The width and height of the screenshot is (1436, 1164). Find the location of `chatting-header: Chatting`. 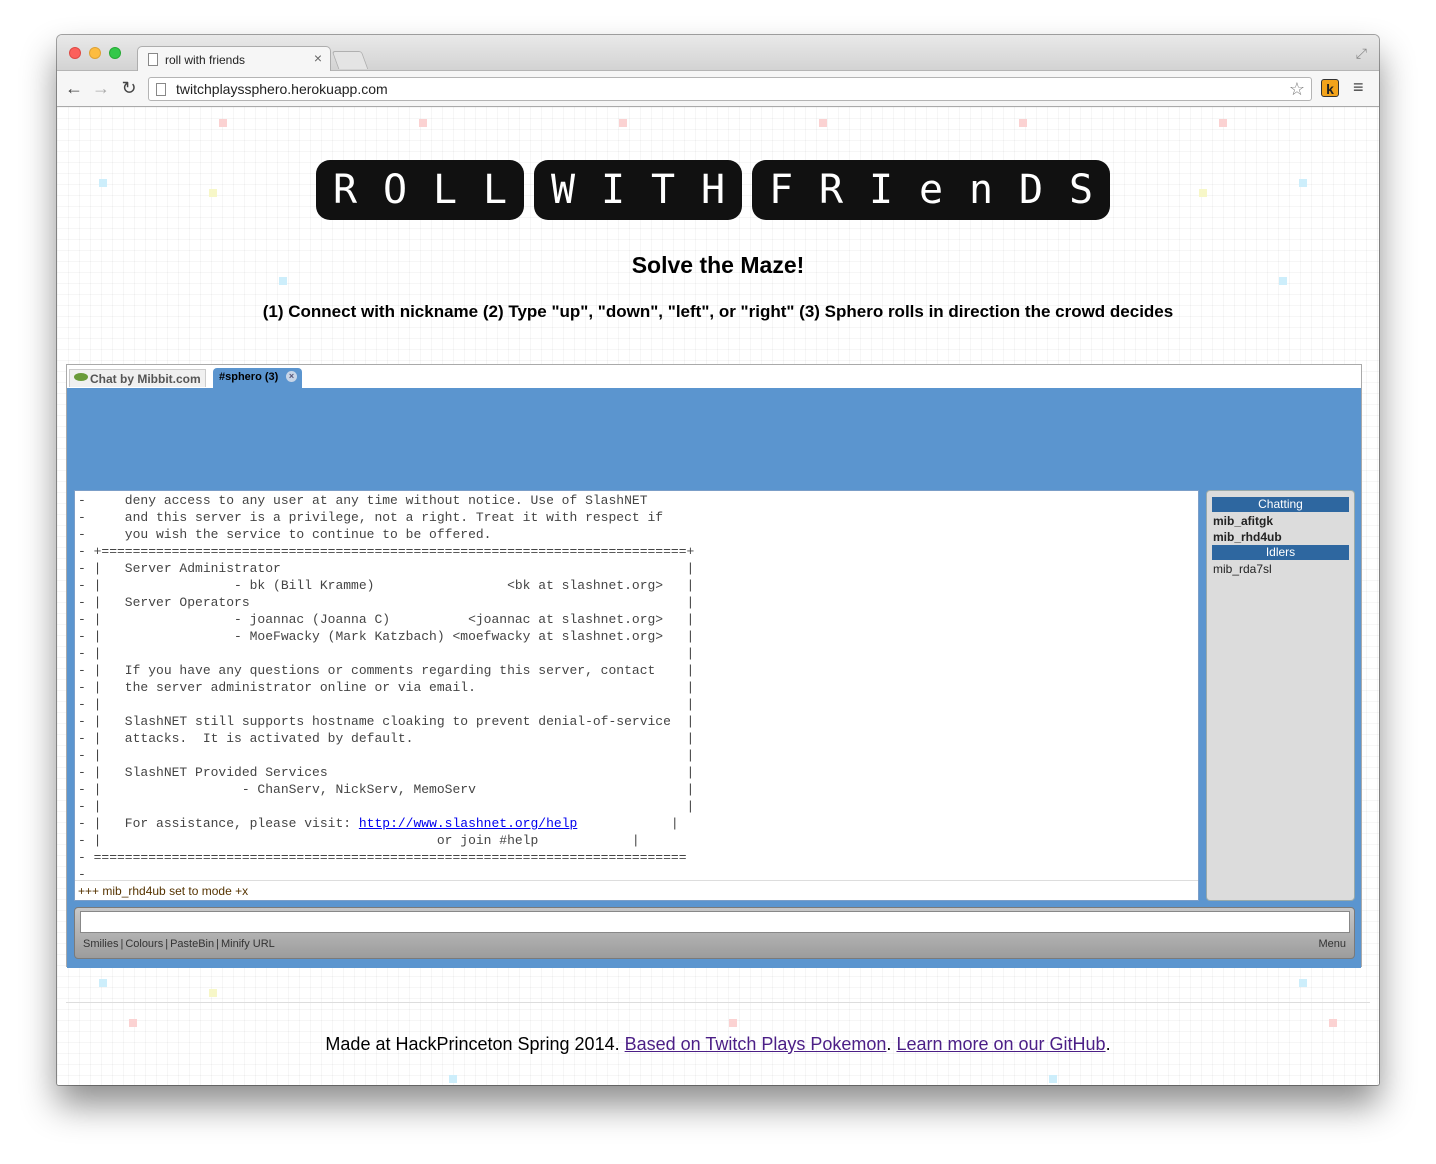

chatting-header: Chatting is located at coordinates (1280, 504).